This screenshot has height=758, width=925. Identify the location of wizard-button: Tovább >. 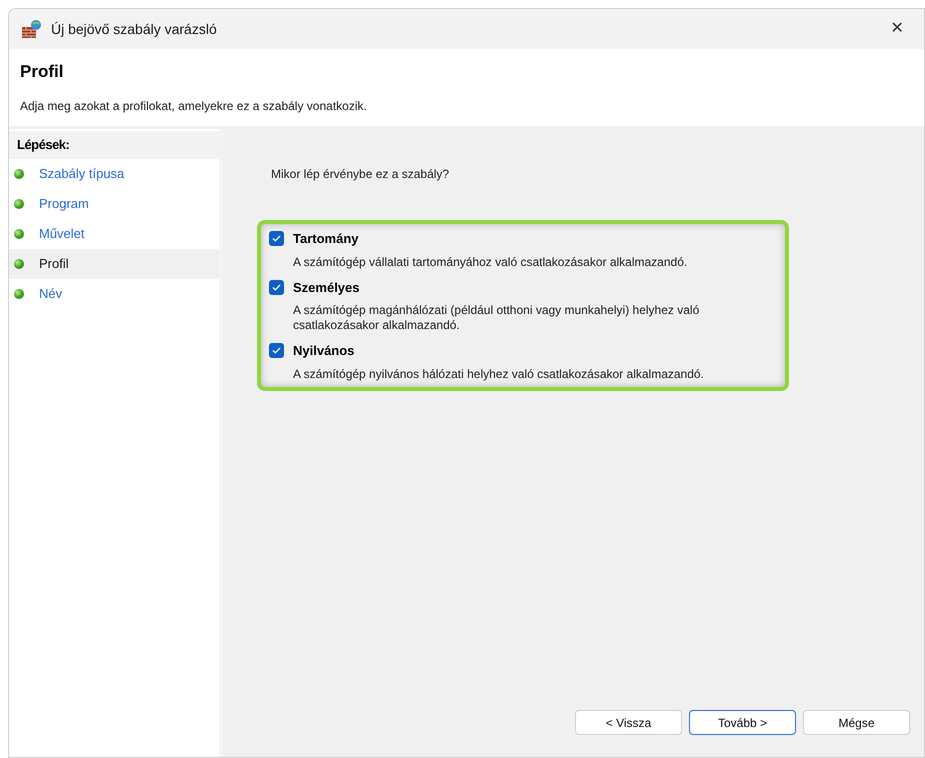
(742, 722).